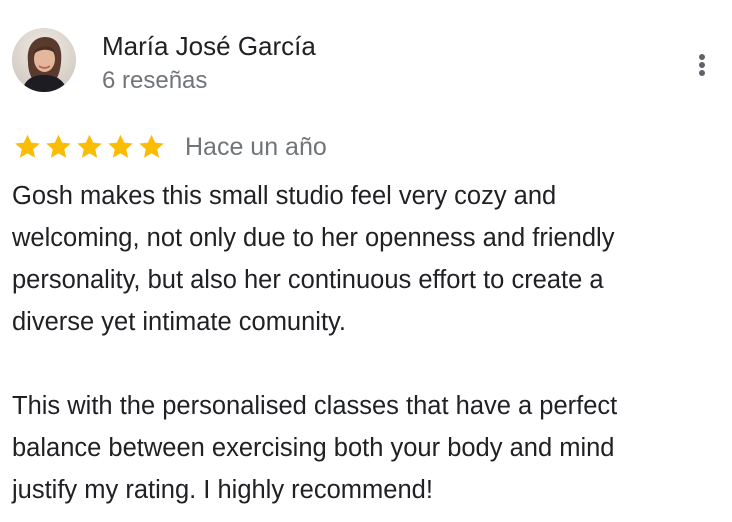 This screenshot has width=732, height=522. I want to click on review-date: Hace un año, so click(256, 147).